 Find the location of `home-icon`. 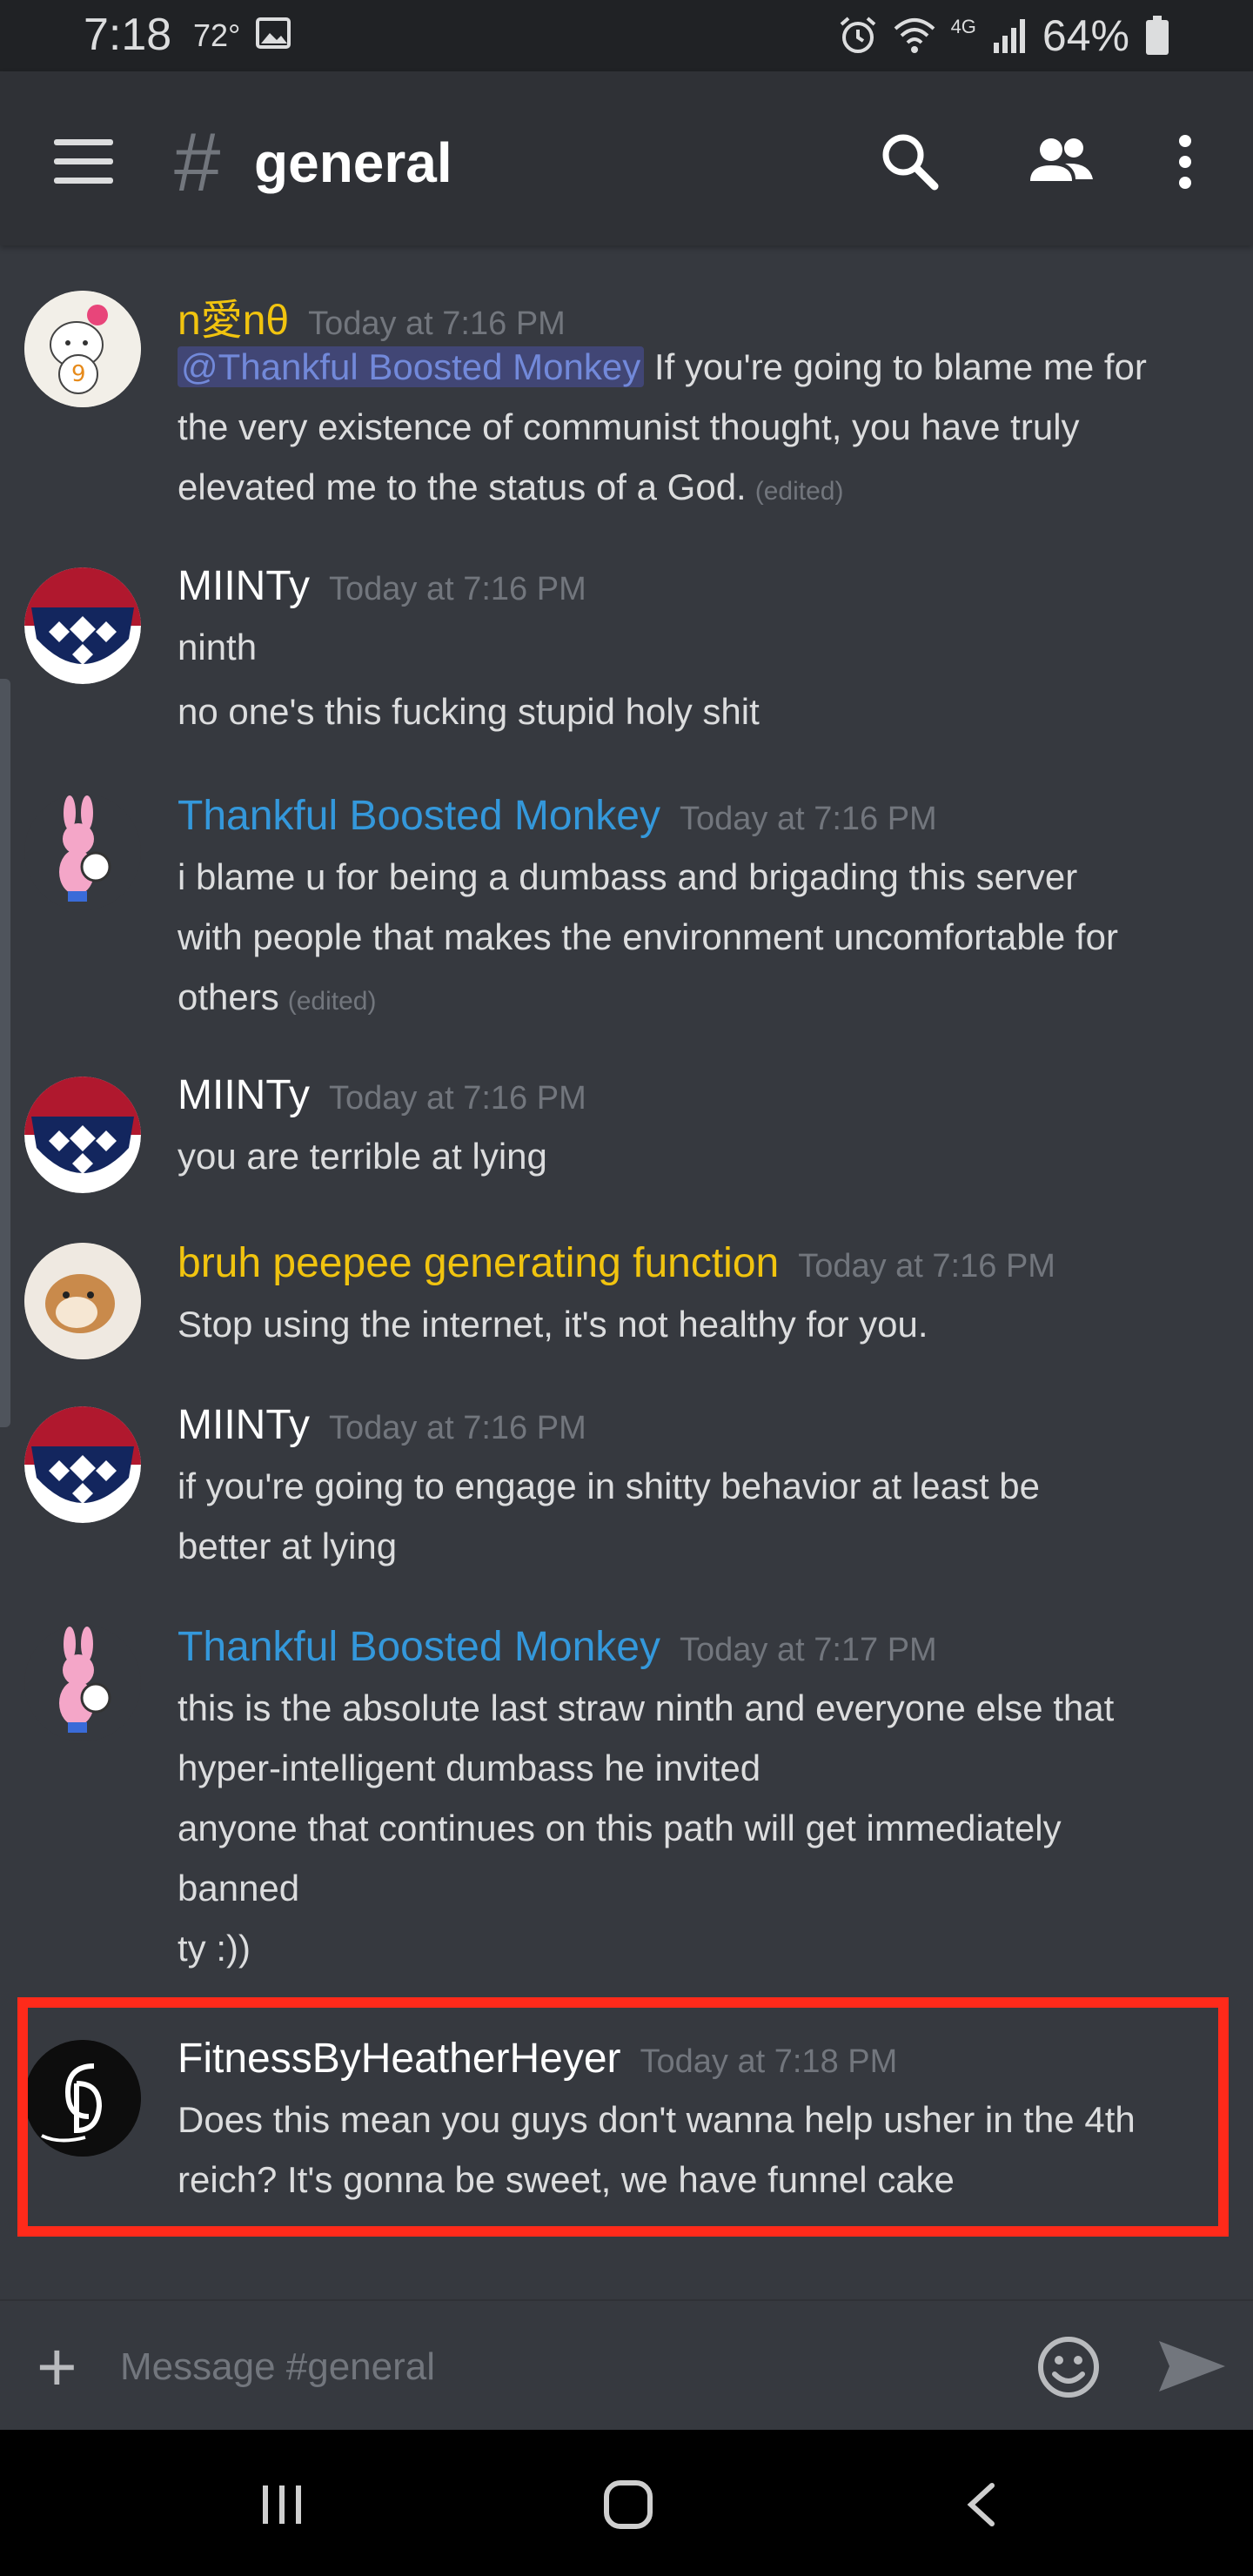

home-icon is located at coordinates (628, 2505).